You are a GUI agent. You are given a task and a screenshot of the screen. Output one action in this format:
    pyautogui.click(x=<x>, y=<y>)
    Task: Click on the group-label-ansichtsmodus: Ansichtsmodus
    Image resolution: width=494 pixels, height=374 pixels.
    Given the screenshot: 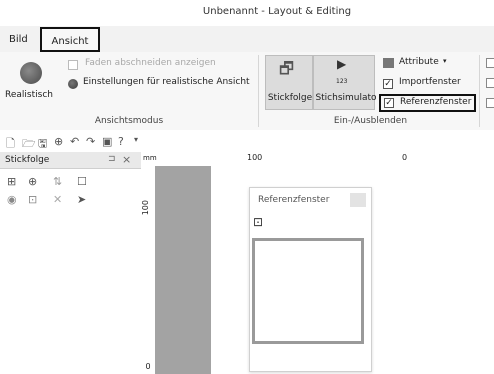 What is the action you would take?
    pyautogui.click(x=129, y=121)
    